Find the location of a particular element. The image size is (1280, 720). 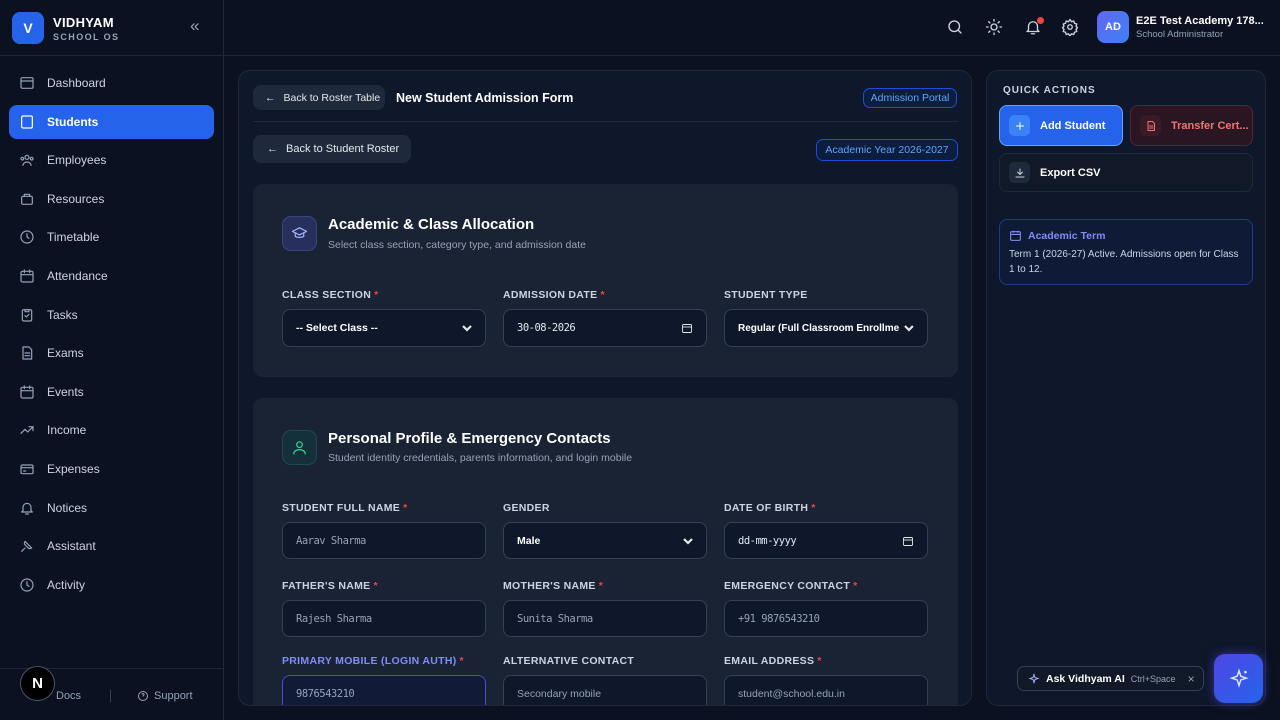

select-value: -- Select Class -- is located at coordinates (337, 328).